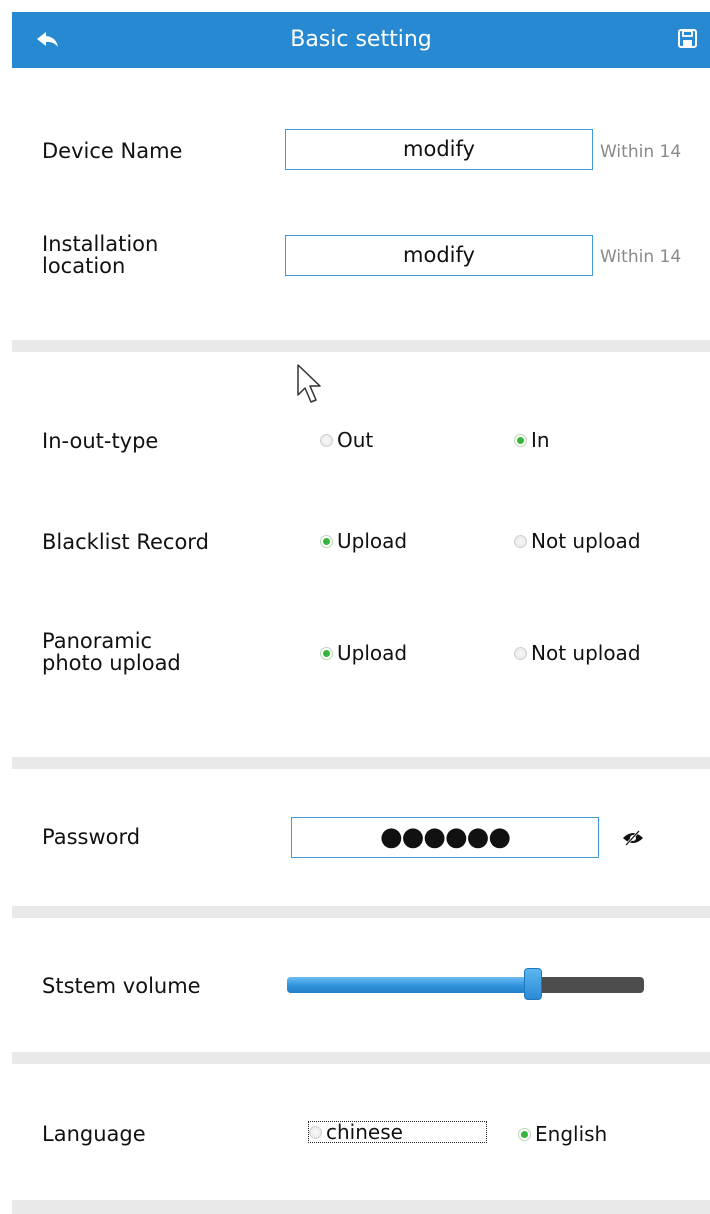  I want to click on panoramic-option-not-upload: Not upload, so click(577, 653).